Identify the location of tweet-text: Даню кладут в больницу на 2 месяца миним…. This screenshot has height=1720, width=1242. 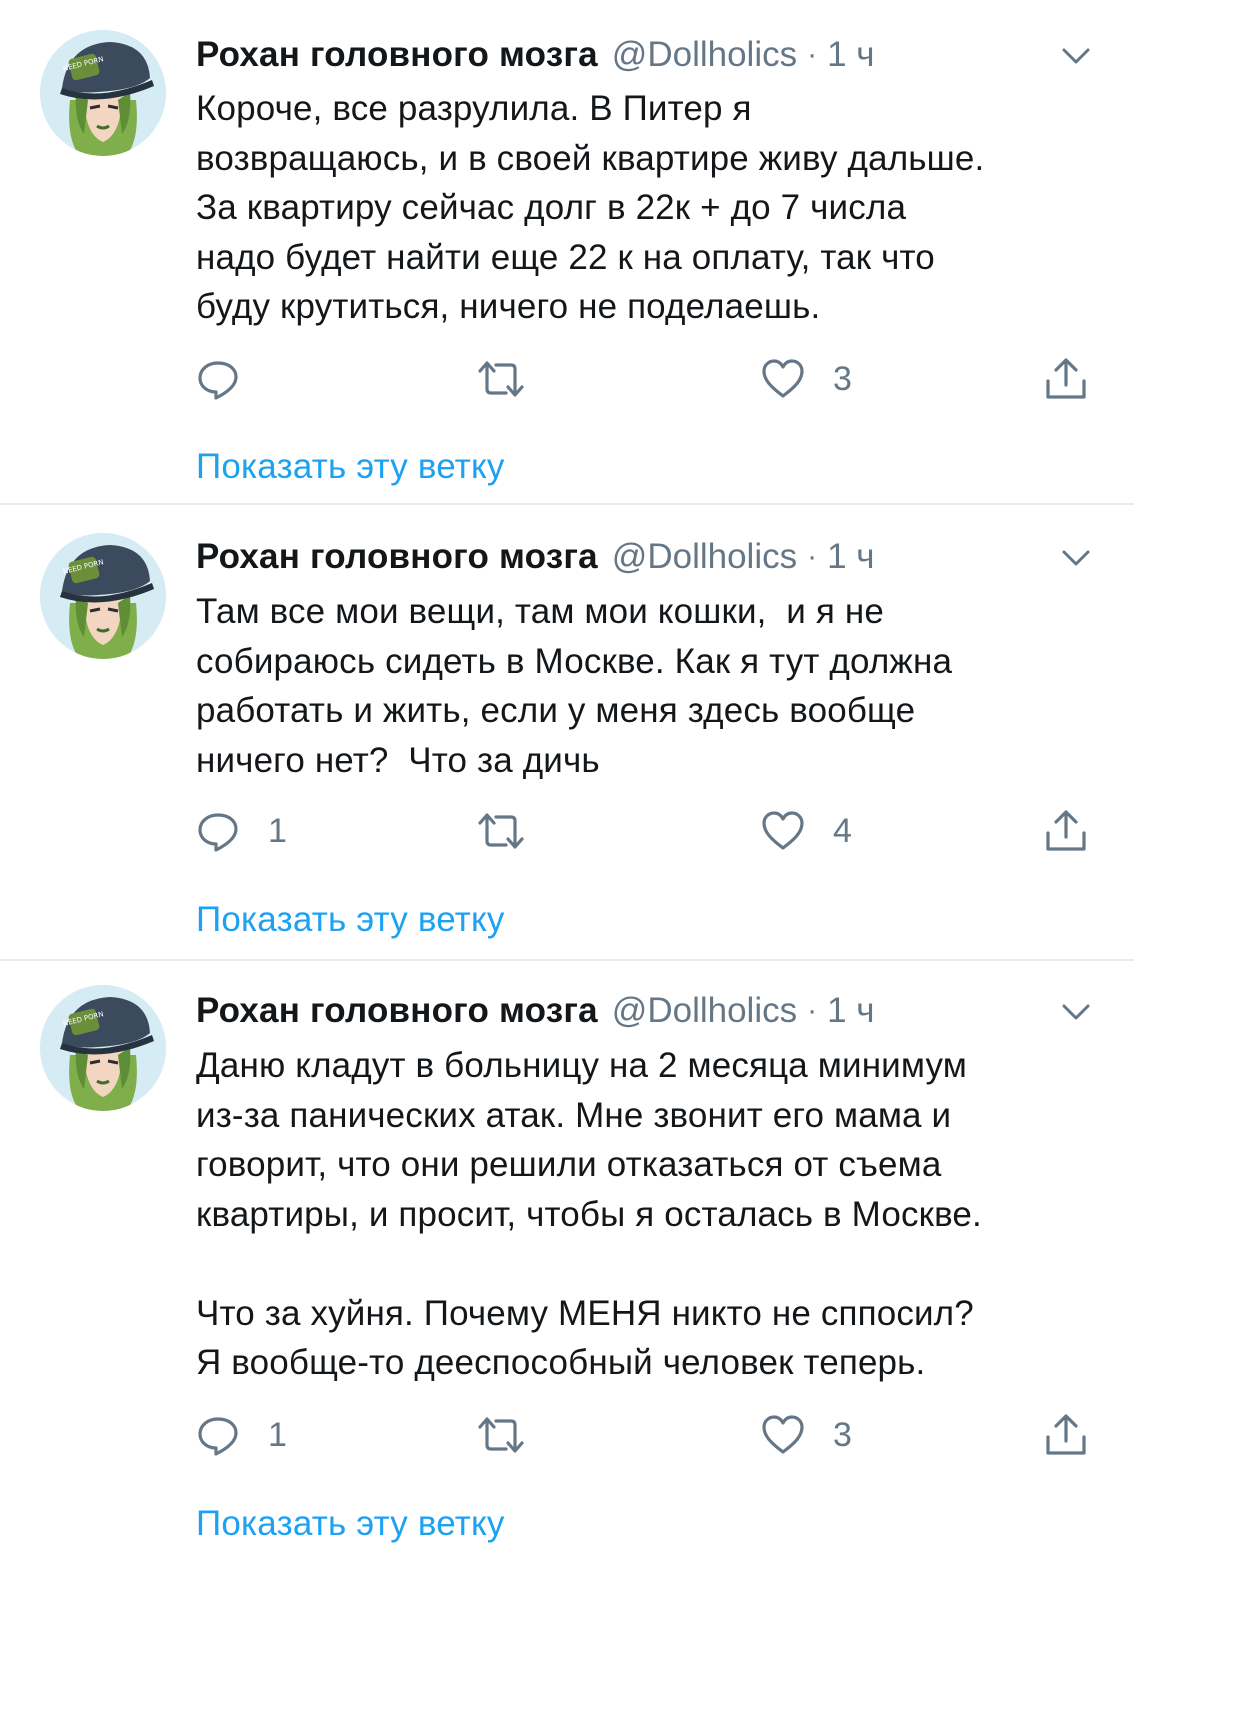
(589, 1214).